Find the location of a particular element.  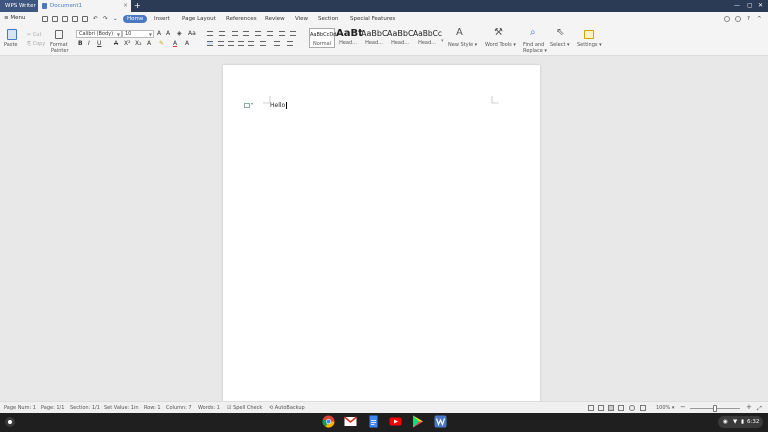

save-icon is located at coordinates (55, 19).